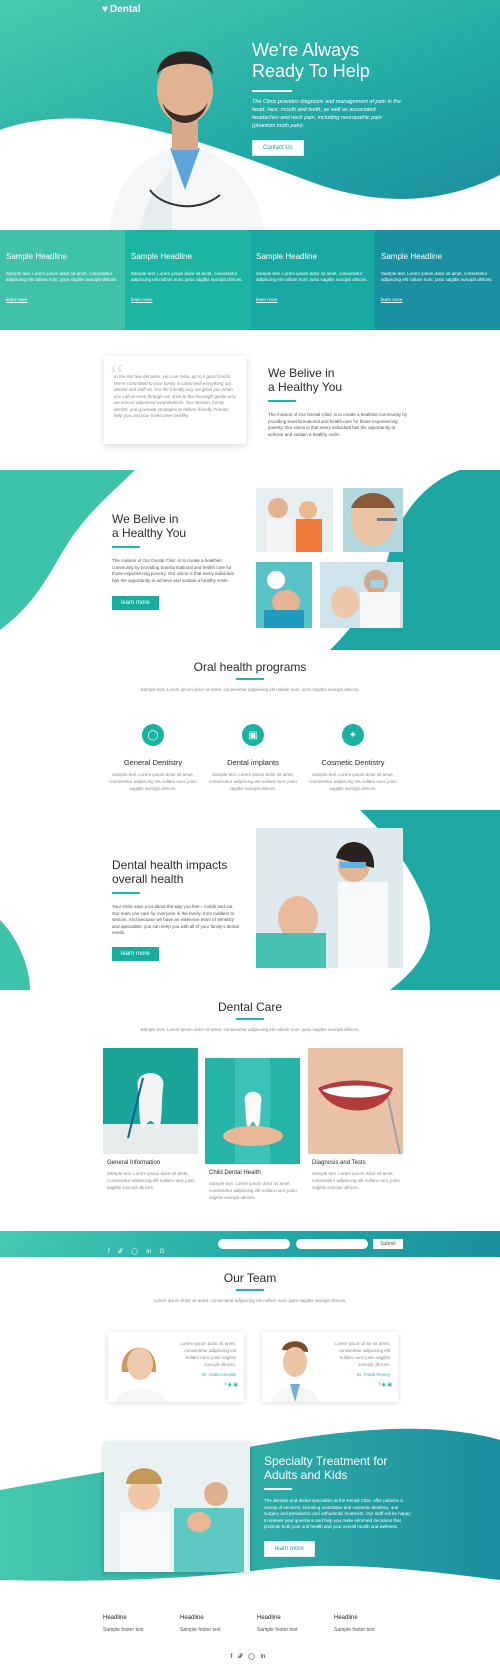  I want to click on belive2-divider, so click(126, 547).